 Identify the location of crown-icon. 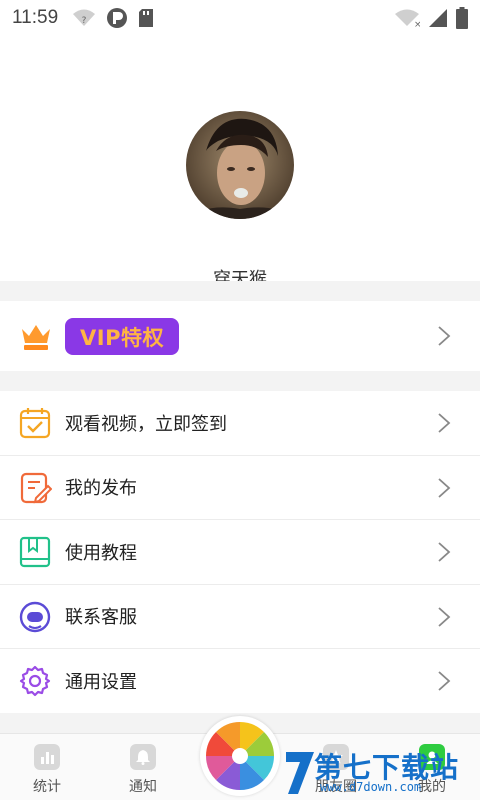
(36, 337).